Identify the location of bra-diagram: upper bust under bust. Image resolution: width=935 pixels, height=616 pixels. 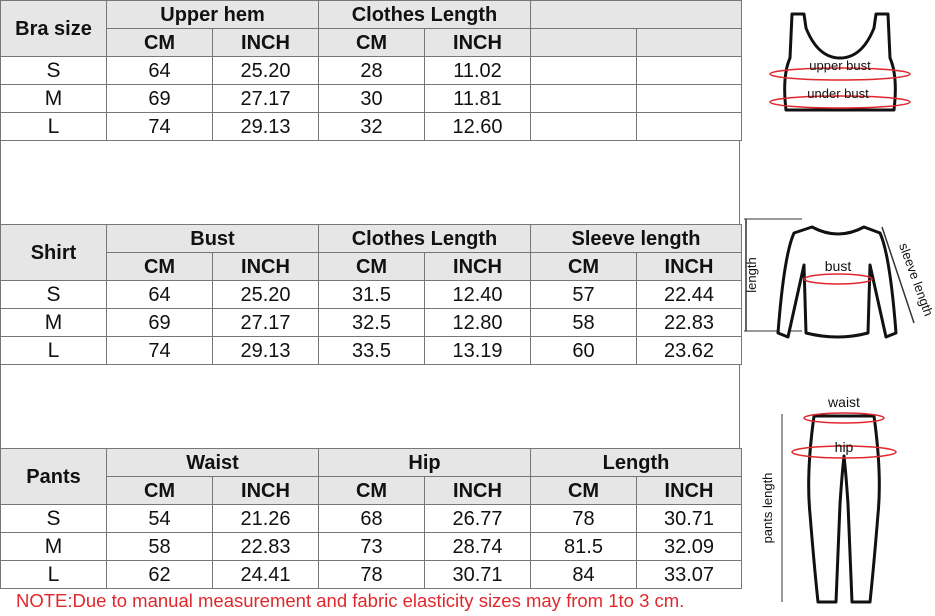
(840, 62).